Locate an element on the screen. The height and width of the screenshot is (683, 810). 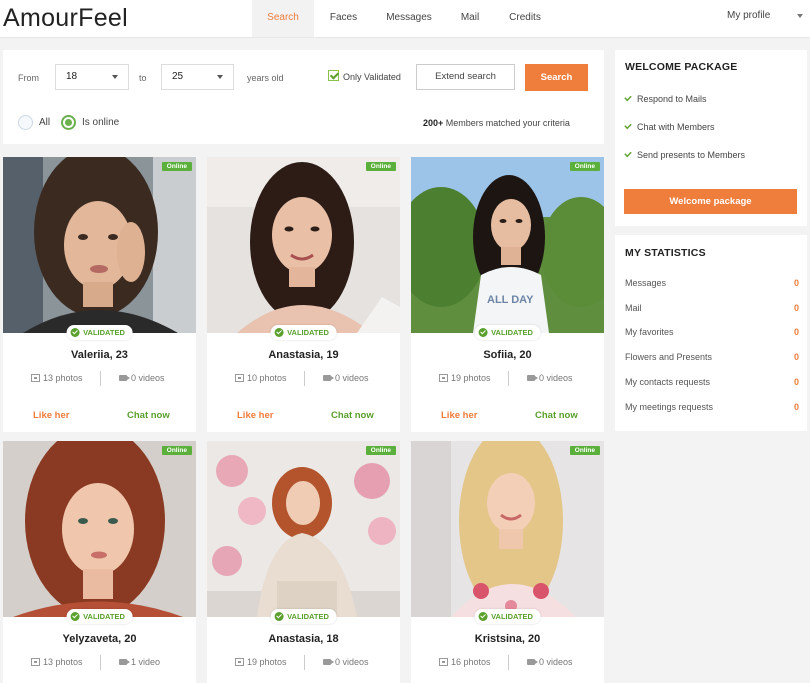
site-logo: AmourFeel is located at coordinates (65, 18).